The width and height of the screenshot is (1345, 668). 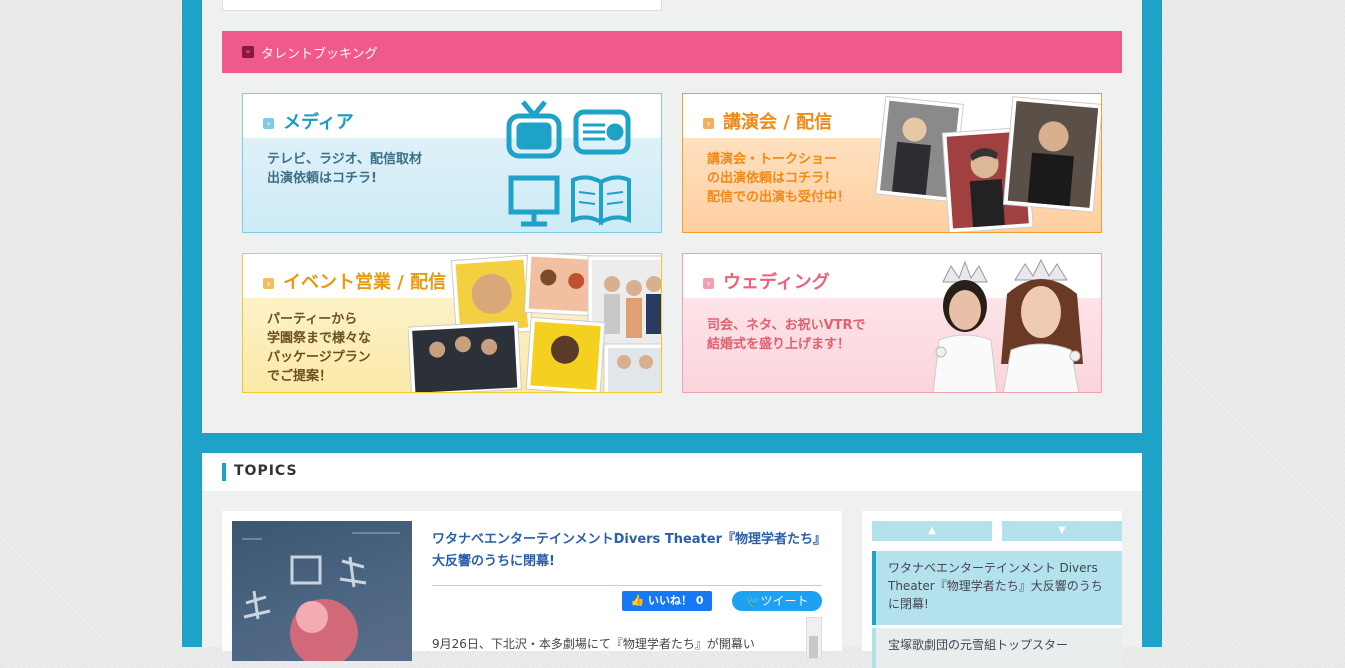 I want to click on wedding-card-title: ウェディング, so click(x=776, y=282).